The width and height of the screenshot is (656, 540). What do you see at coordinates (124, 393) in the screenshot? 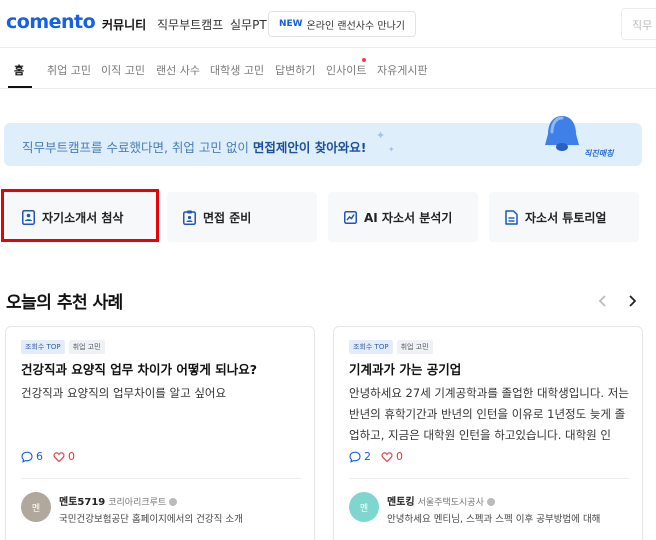
I see `card-body: 건강직과 요양직의 업무차이를 알고 싶어요` at bounding box center [124, 393].